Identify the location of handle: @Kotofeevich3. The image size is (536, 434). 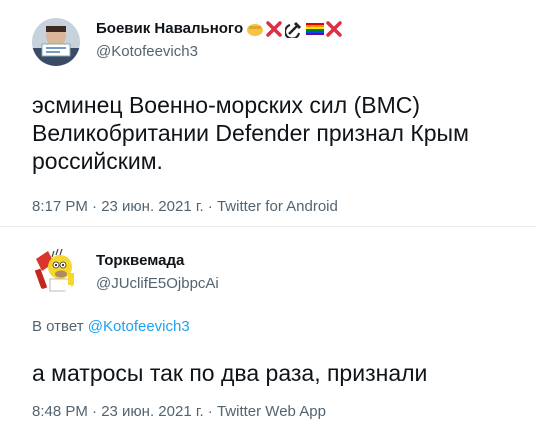
(219, 52).